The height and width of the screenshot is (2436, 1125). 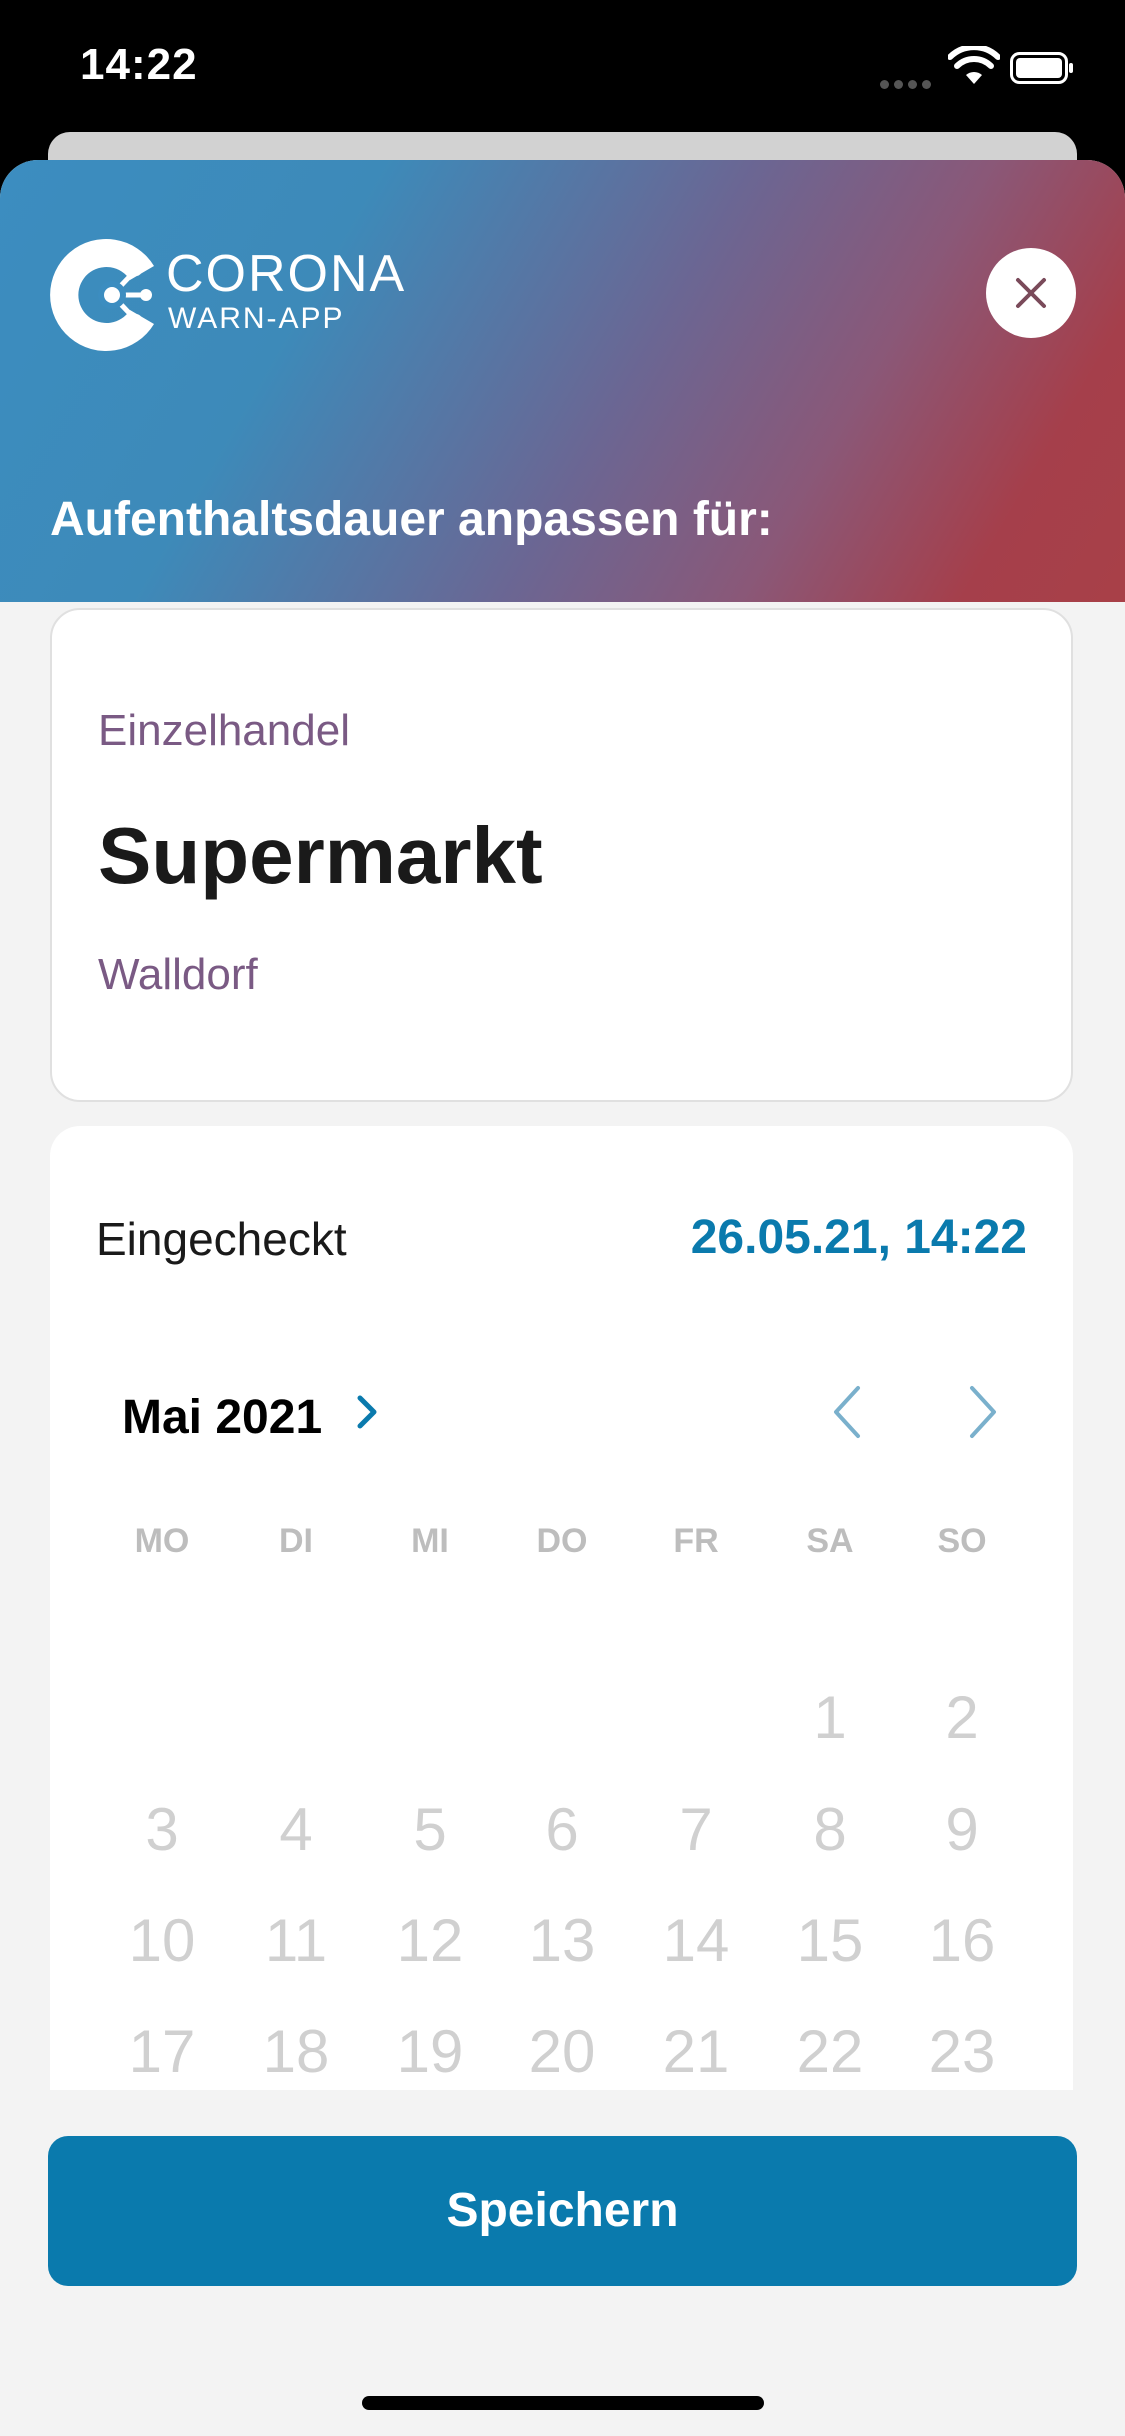 What do you see at coordinates (962, 1717) in the screenshot?
I see `calendar-day: 2` at bounding box center [962, 1717].